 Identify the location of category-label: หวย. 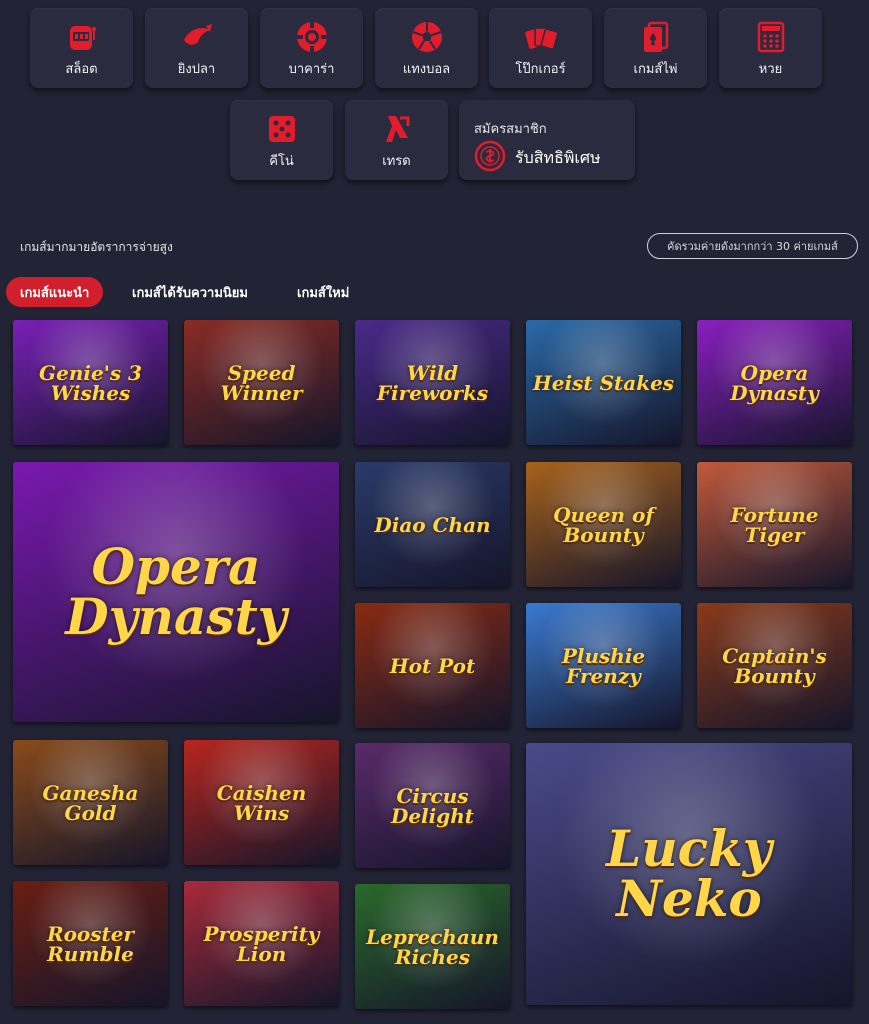
(770, 69).